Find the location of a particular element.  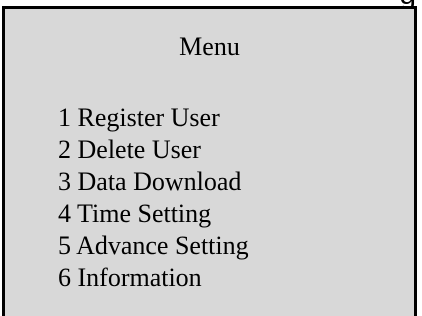

menu-item-register-user: 1 Register User is located at coordinates (153, 118).